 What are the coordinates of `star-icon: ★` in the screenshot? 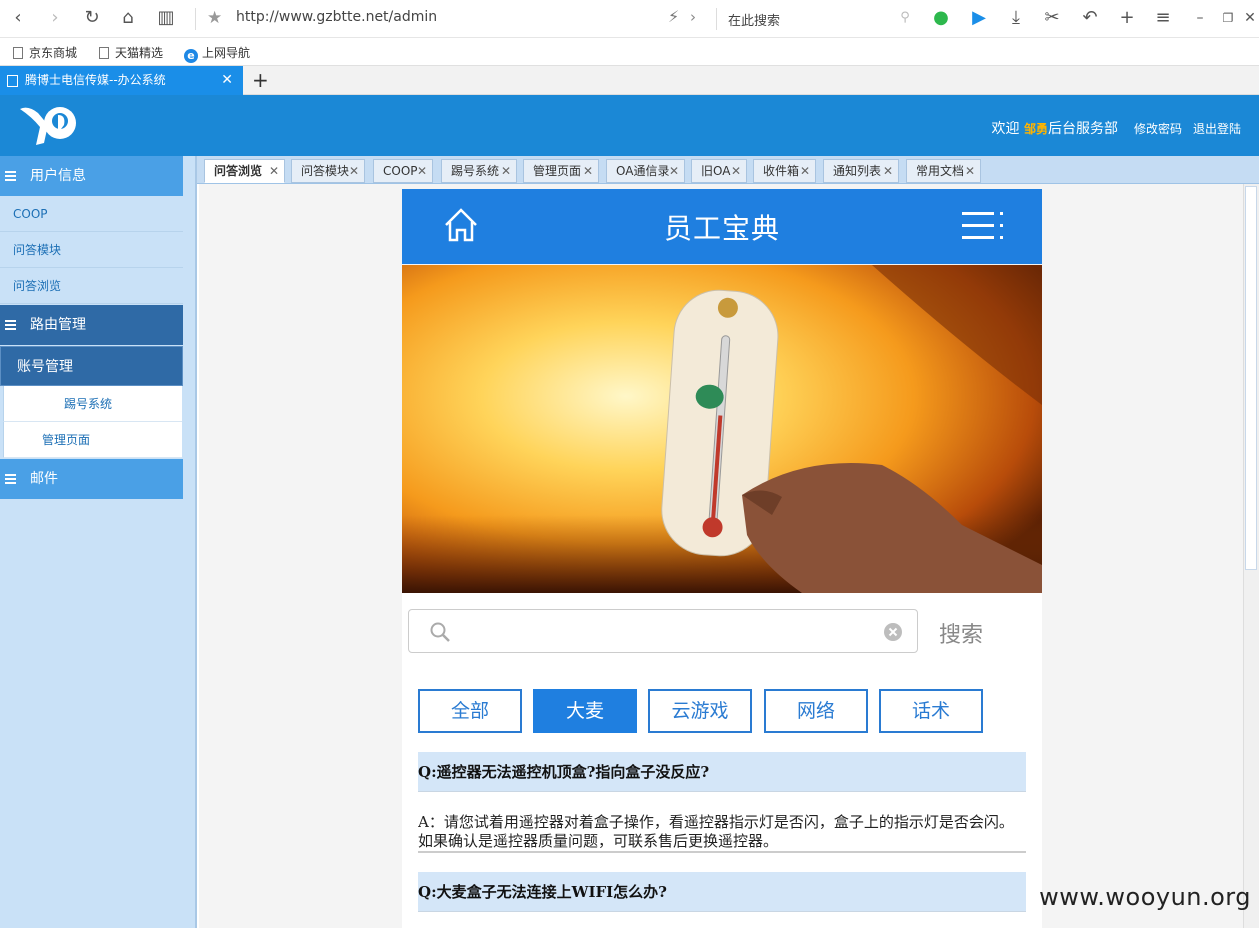 It's located at (214, 18).